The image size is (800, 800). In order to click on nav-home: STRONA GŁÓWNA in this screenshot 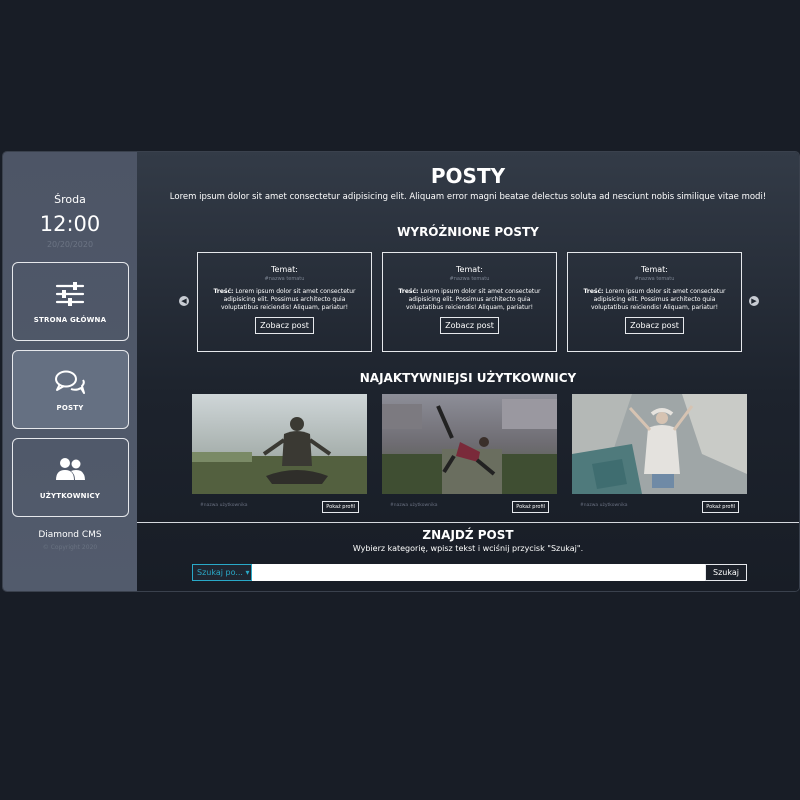, I will do `click(70, 301)`.